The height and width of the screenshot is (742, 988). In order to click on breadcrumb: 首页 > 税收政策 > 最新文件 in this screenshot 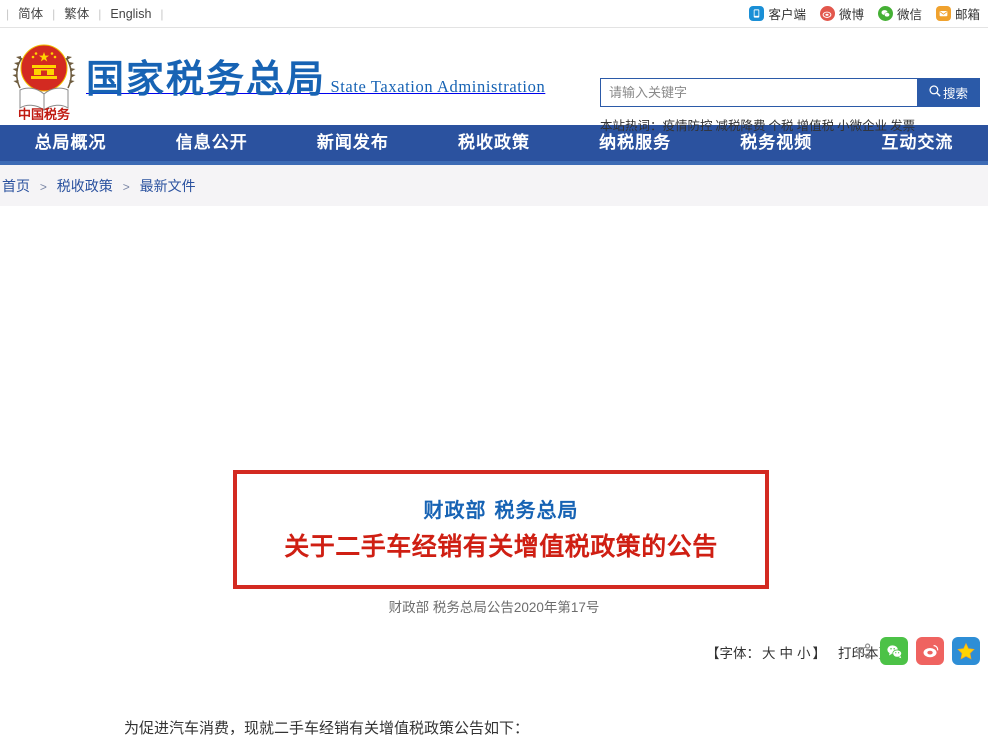, I will do `click(98, 186)`.